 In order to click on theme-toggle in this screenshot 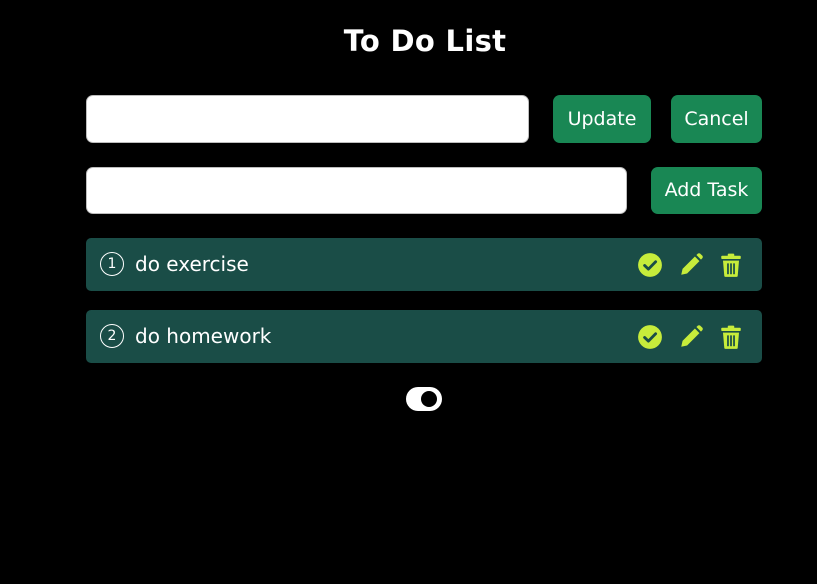, I will do `click(424, 399)`.